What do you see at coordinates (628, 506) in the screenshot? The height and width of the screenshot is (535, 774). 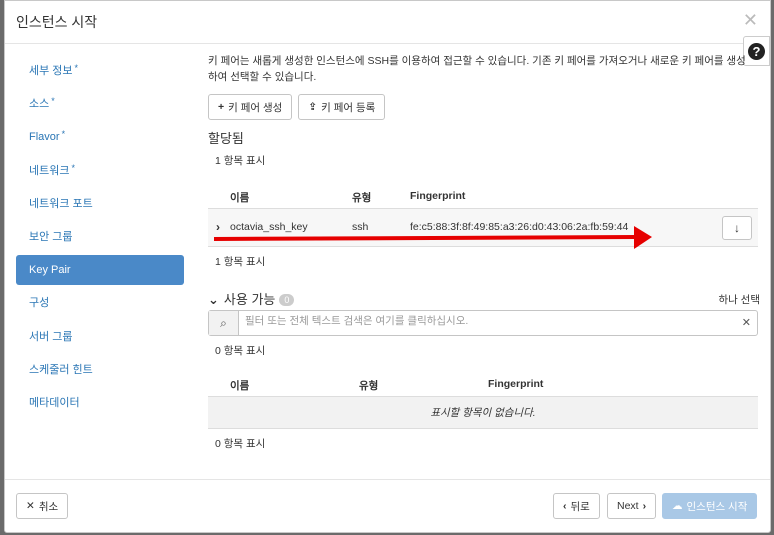 I see `button-label: Next` at bounding box center [628, 506].